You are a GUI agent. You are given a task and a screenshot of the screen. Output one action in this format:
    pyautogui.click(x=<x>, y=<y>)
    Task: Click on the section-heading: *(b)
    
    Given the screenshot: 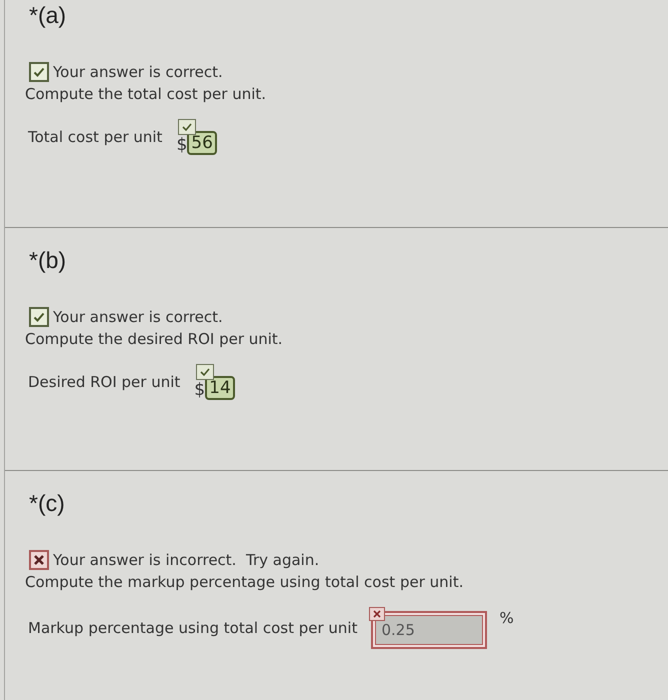 What is the action you would take?
    pyautogui.click(x=47, y=260)
    